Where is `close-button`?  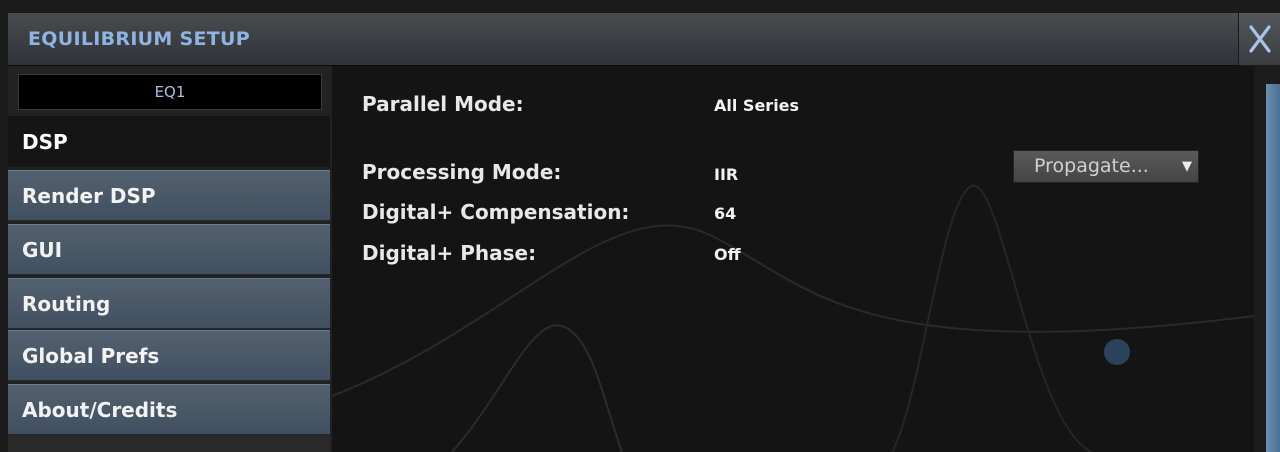
close-button is located at coordinates (1259, 39).